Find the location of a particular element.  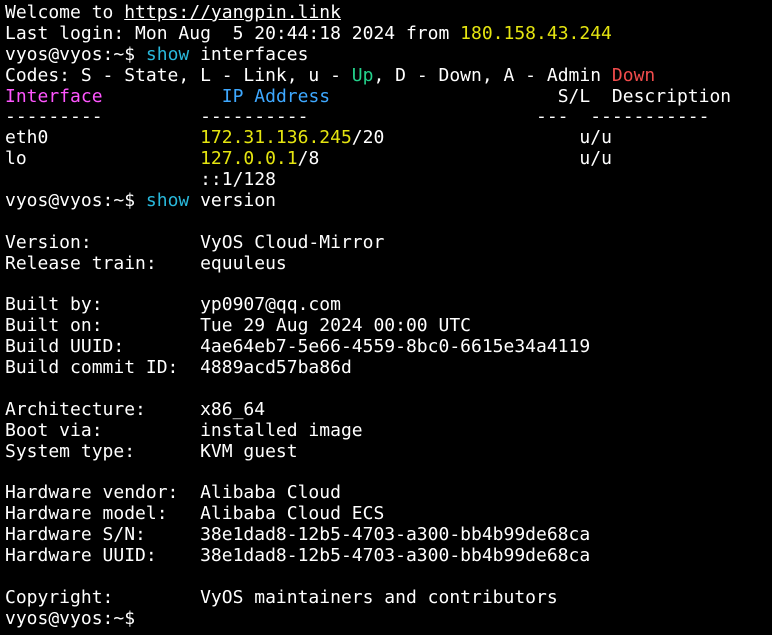

header-state-link: S/L is located at coordinates (574, 96).